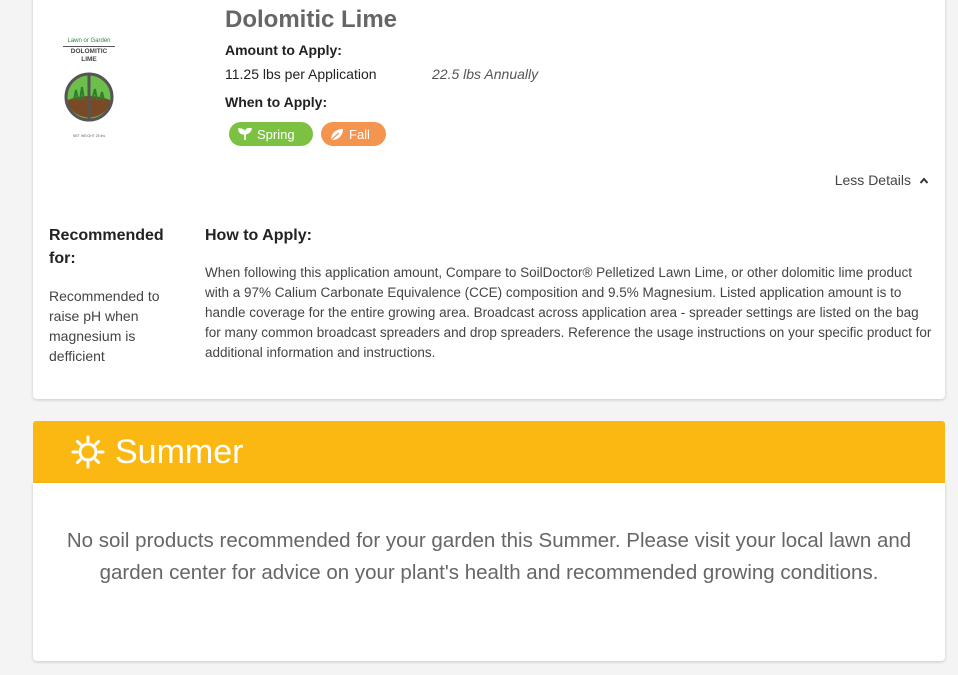  I want to click on amount-value: 11.25 lbs per Application, so click(301, 74).